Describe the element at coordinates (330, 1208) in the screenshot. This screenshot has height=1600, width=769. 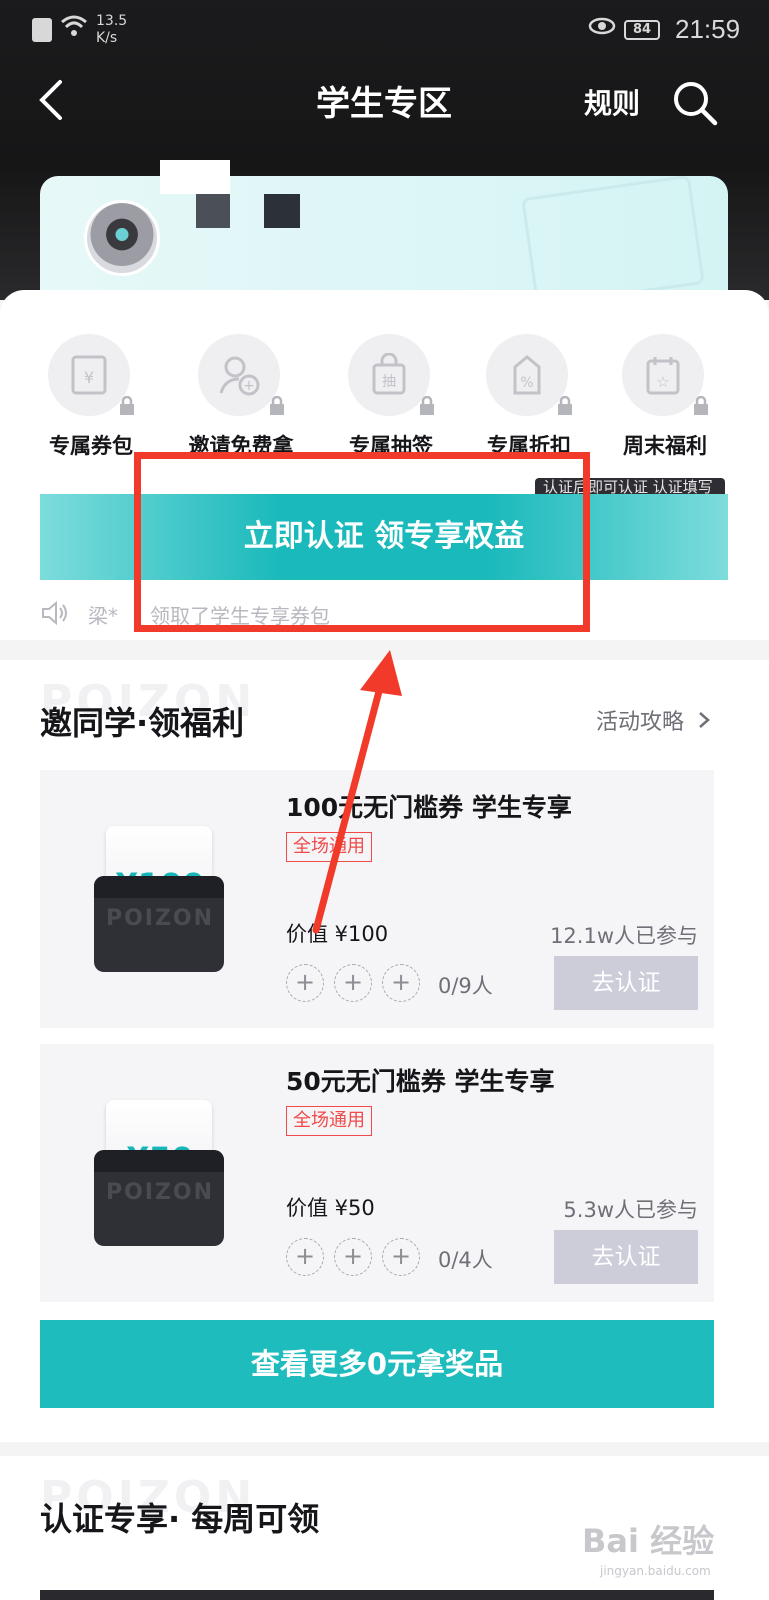
I see `coupon-value: 价值 ¥50` at that location.